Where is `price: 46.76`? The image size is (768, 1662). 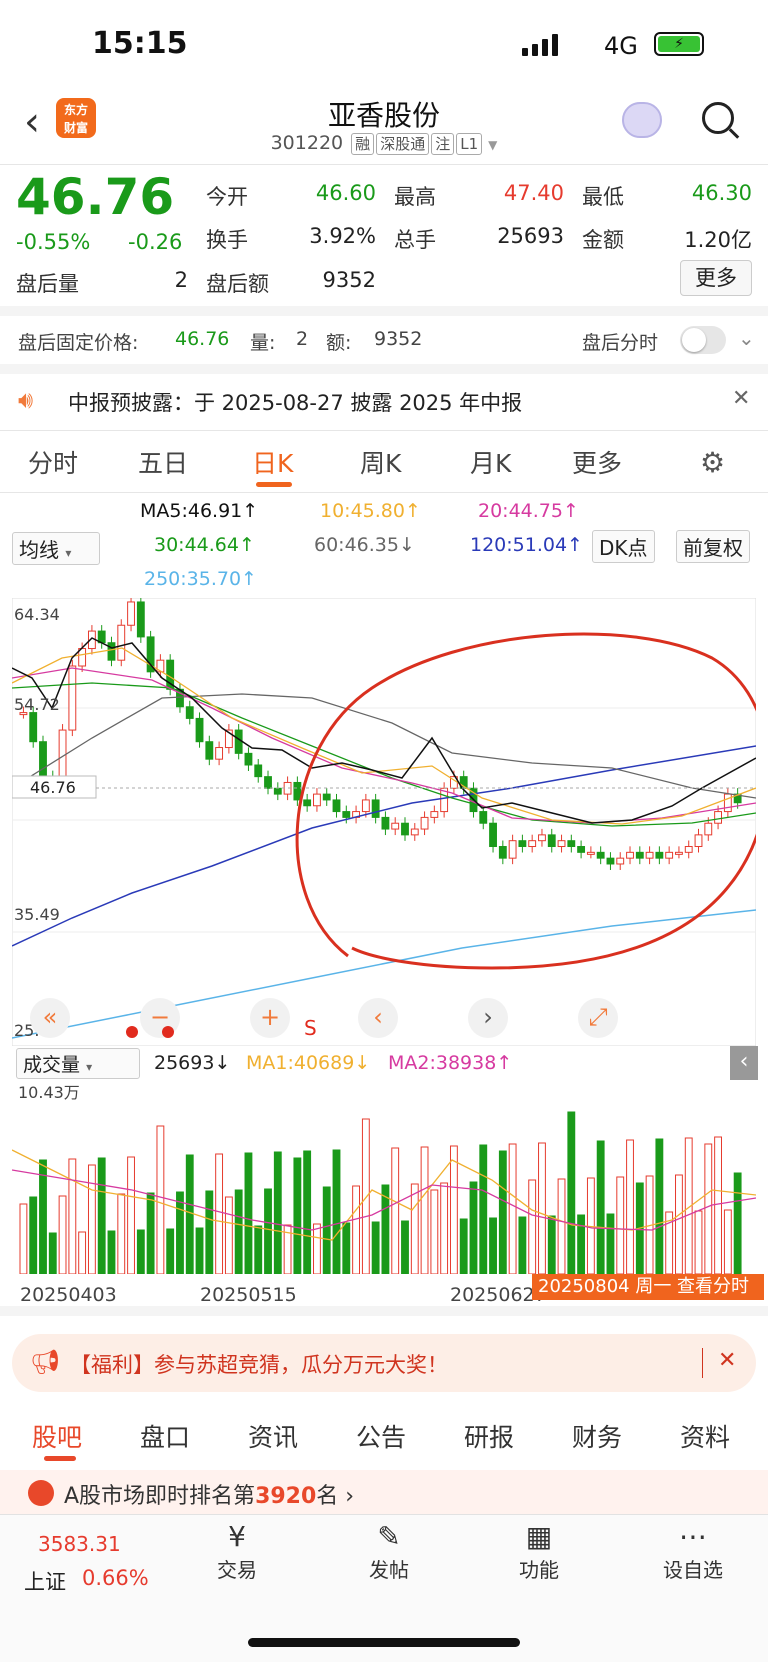 price: 46.76 is located at coordinates (95, 197).